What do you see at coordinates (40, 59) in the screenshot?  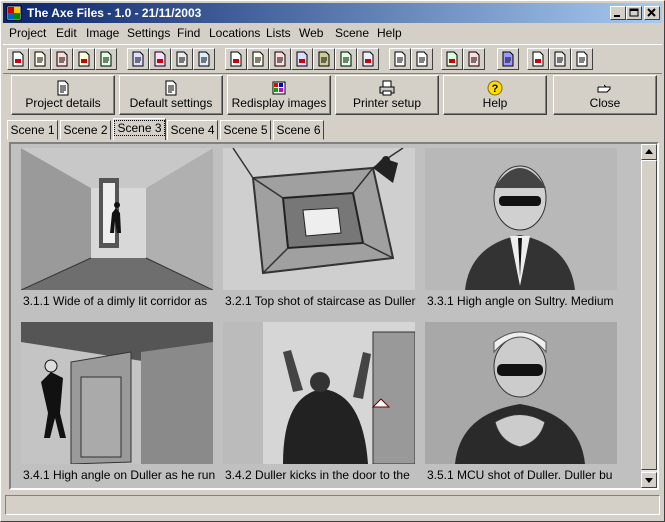 I see `open-doc-tool-button` at bounding box center [40, 59].